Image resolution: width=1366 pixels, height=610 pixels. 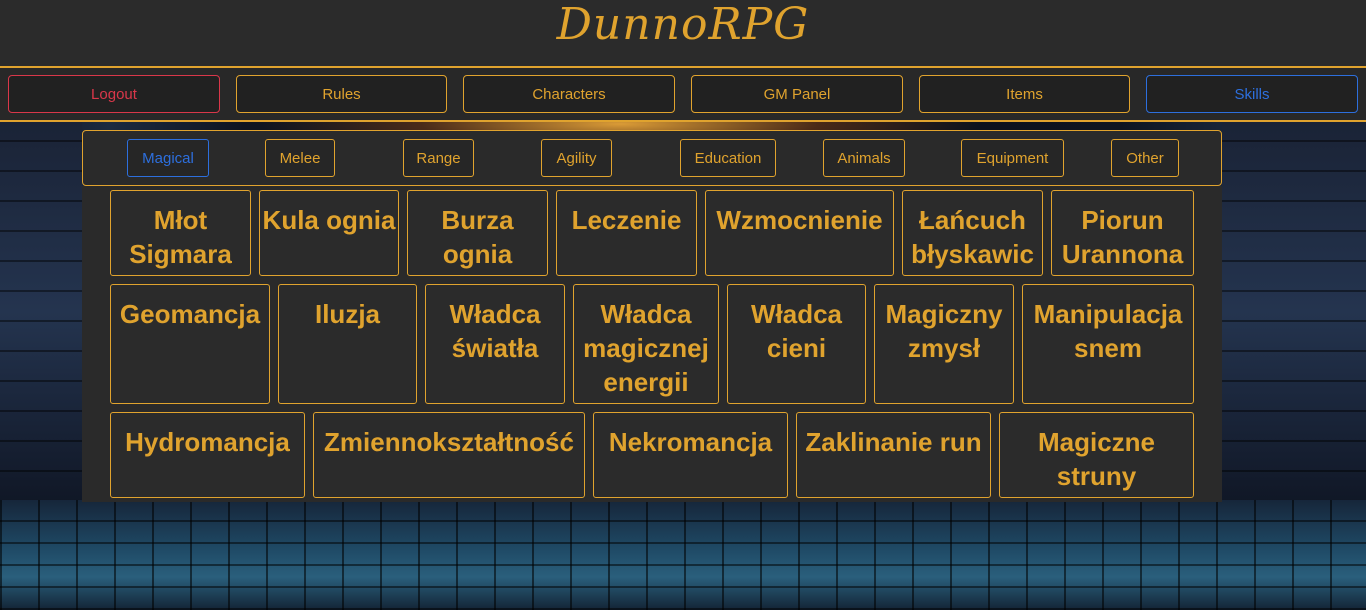 What do you see at coordinates (495, 344) in the screenshot?
I see `skill-card: Władca światła` at bounding box center [495, 344].